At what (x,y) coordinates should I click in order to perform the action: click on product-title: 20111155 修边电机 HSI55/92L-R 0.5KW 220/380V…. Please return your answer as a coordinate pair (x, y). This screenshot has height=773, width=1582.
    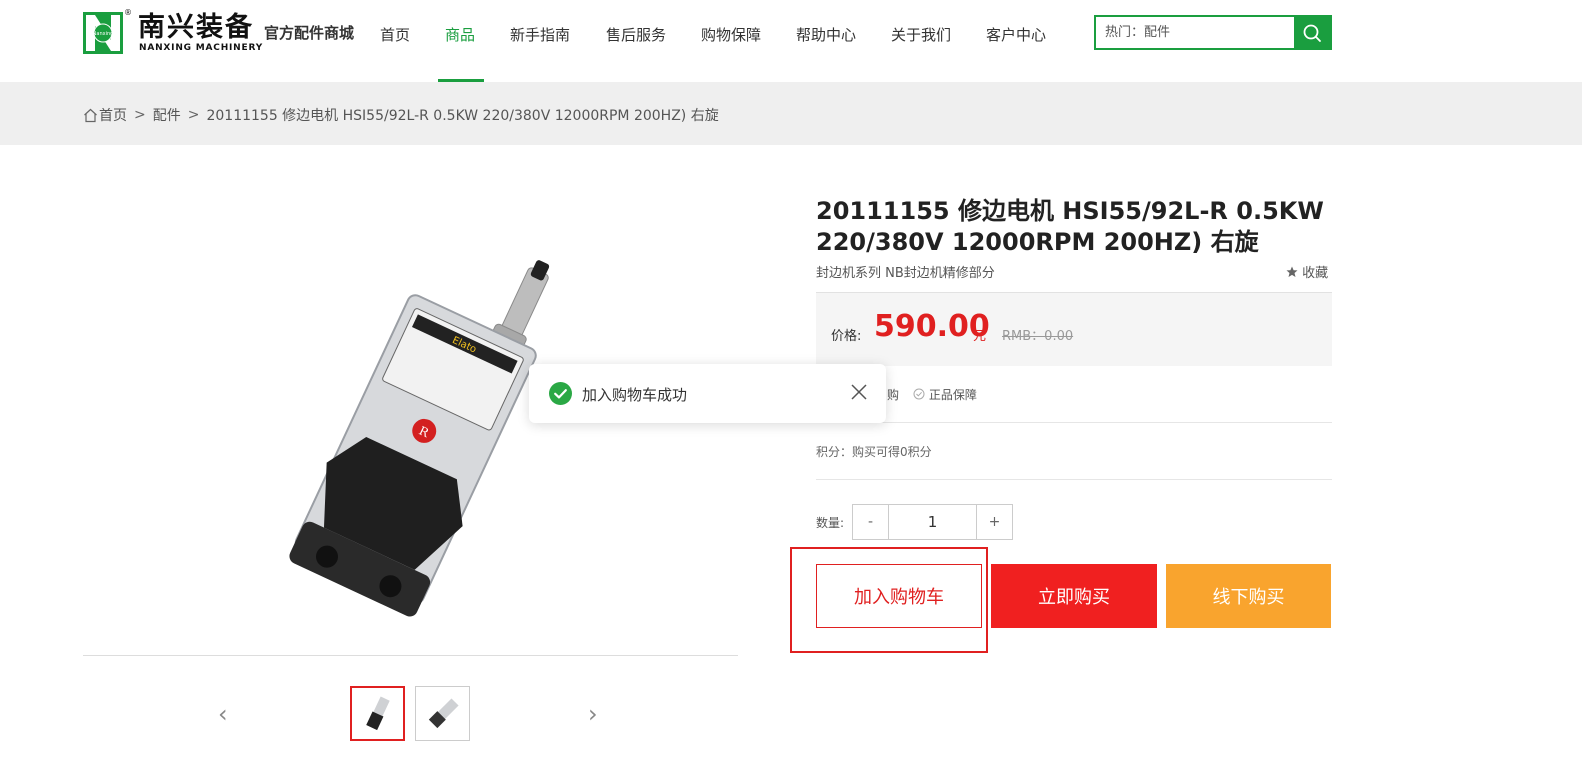
    Looking at the image, I should click on (1070, 226).